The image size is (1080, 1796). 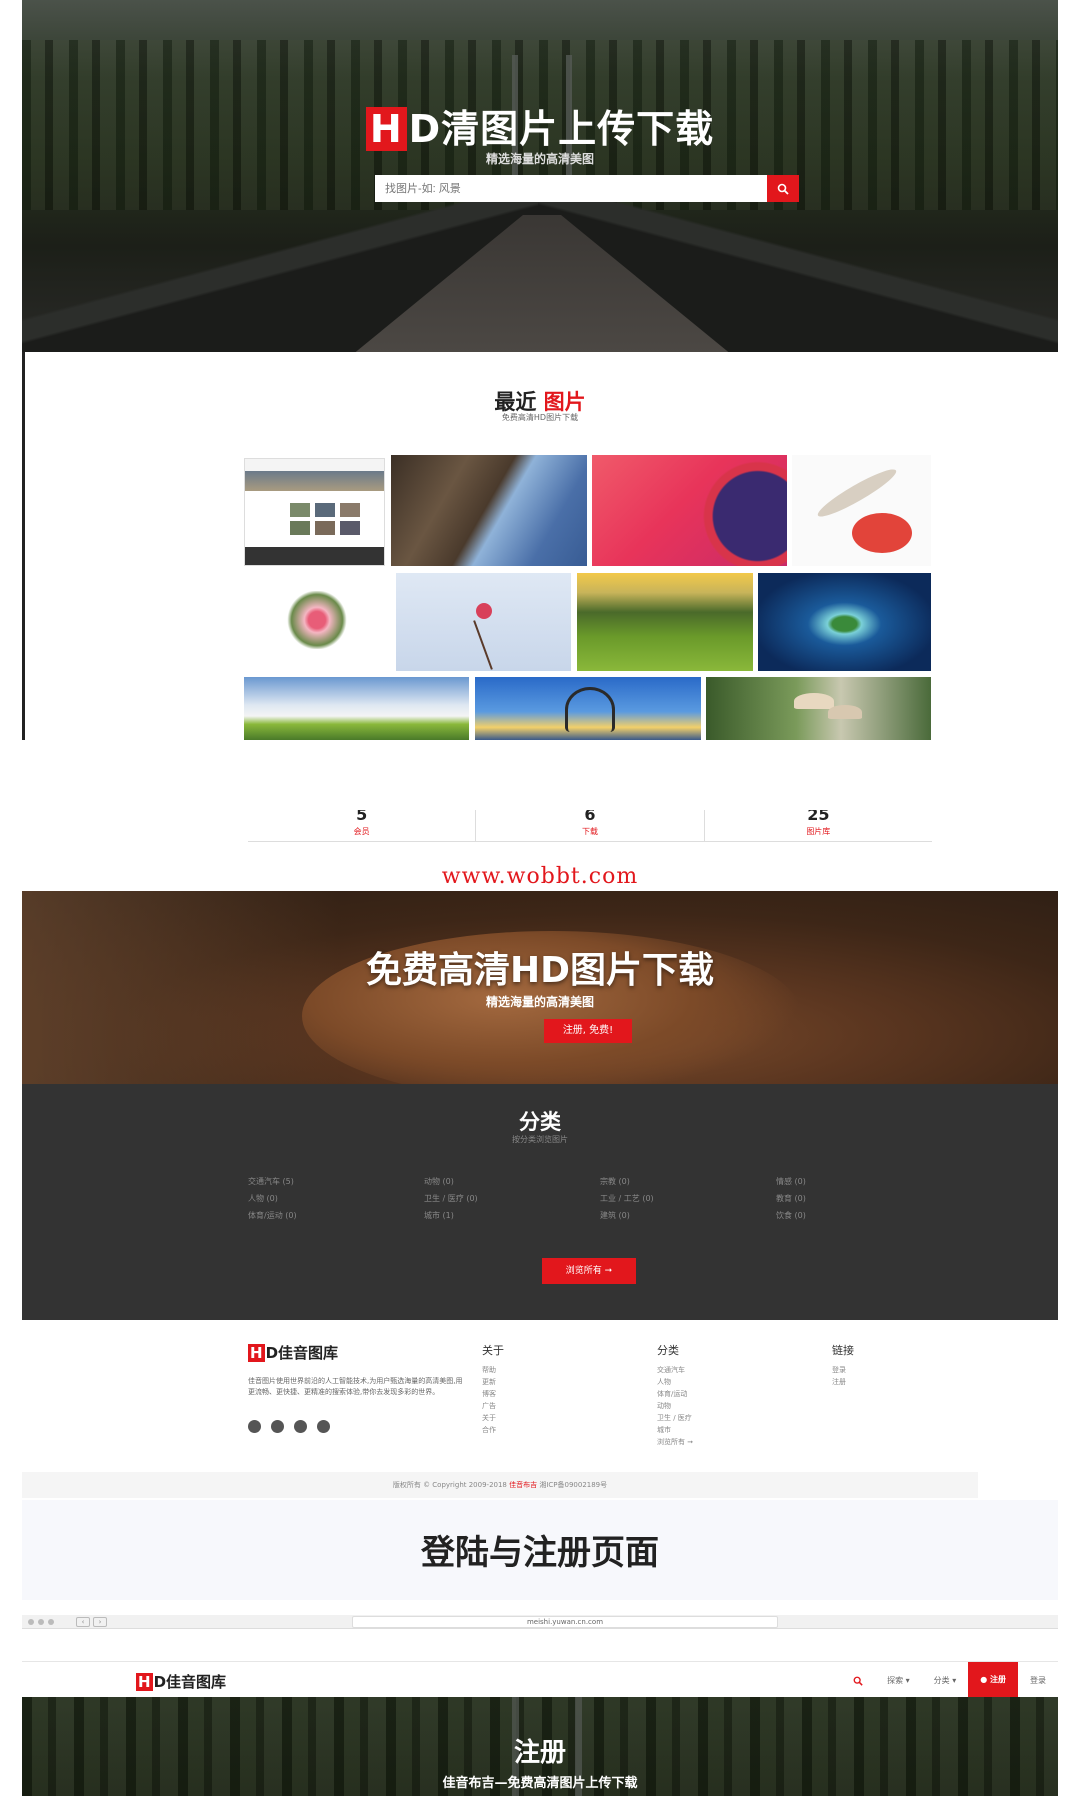 I want to click on maximize-window-icon, so click(x=51, y=1622).